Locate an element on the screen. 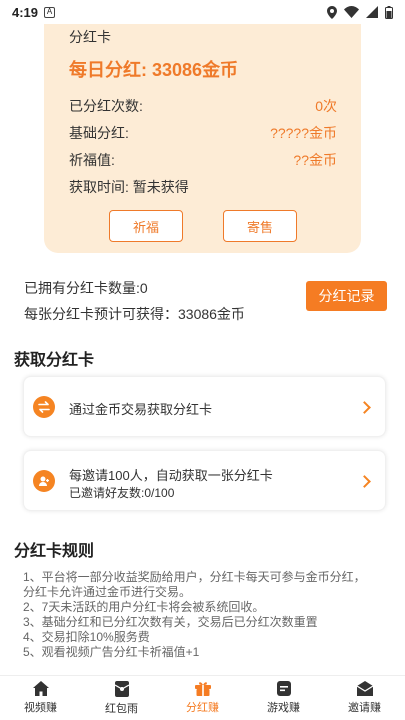 The image size is (405, 720). tab-label: 分红赚 is located at coordinates (202, 708).